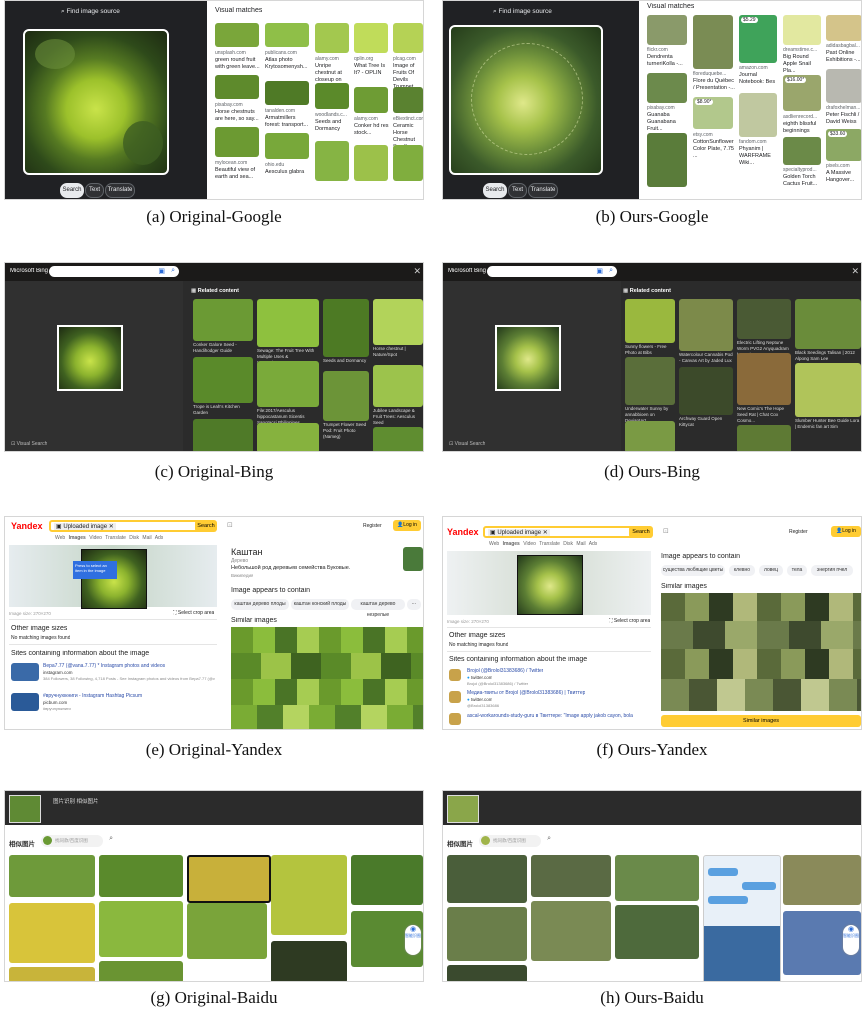 This screenshot has width=864, height=1017. Describe the element at coordinates (467, 444) in the screenshot. I see `visual-search-label: ⊡ Visual Search` at that location.